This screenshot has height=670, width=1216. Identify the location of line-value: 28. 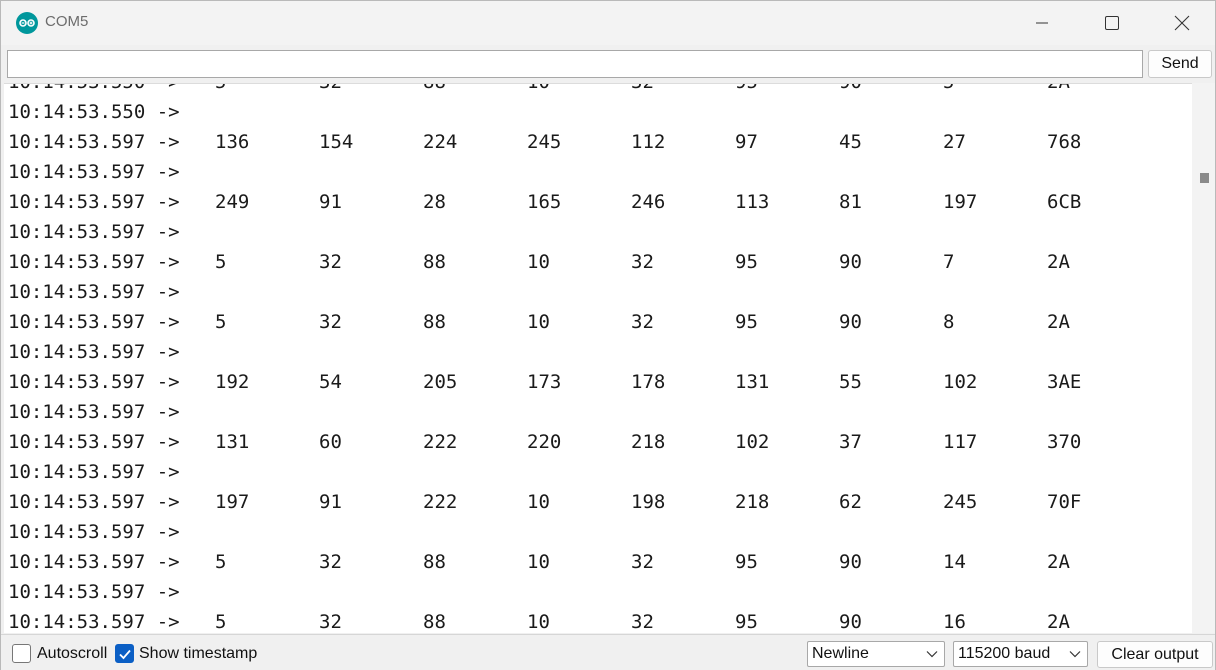
(434, 202).